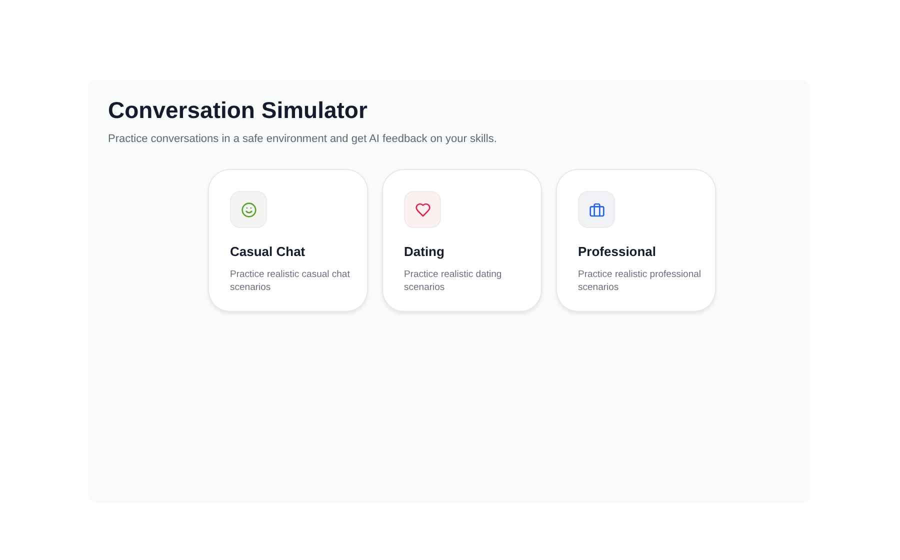 This screenshot has height=560, width=900. What do you see at coordinates (462, 240) in the screenshot?
I see `mode-card: Dating Practice realistic dating scenarios` at bounding box center [462, 240].